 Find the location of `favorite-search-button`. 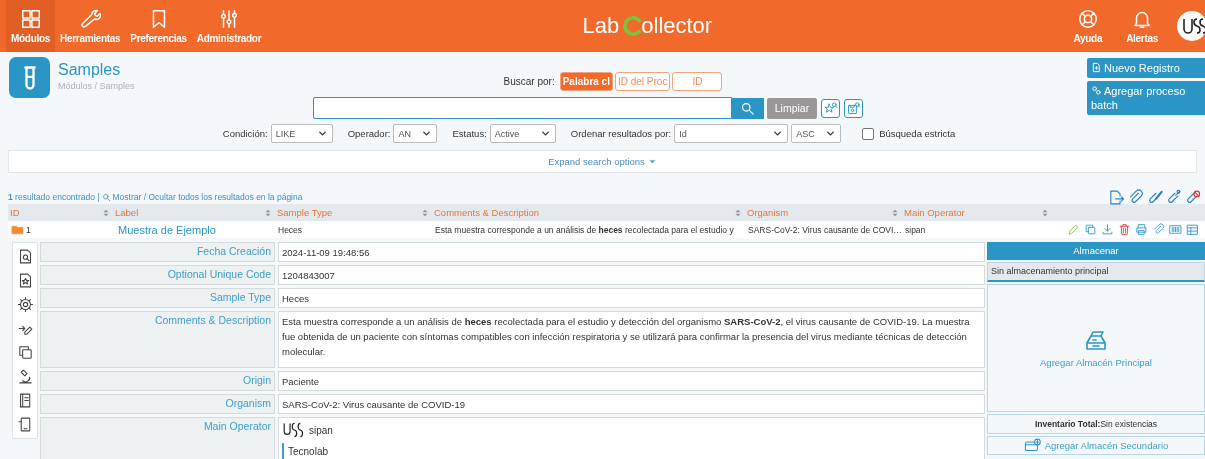

favorite-search-button is located at coordinates (831, 108).